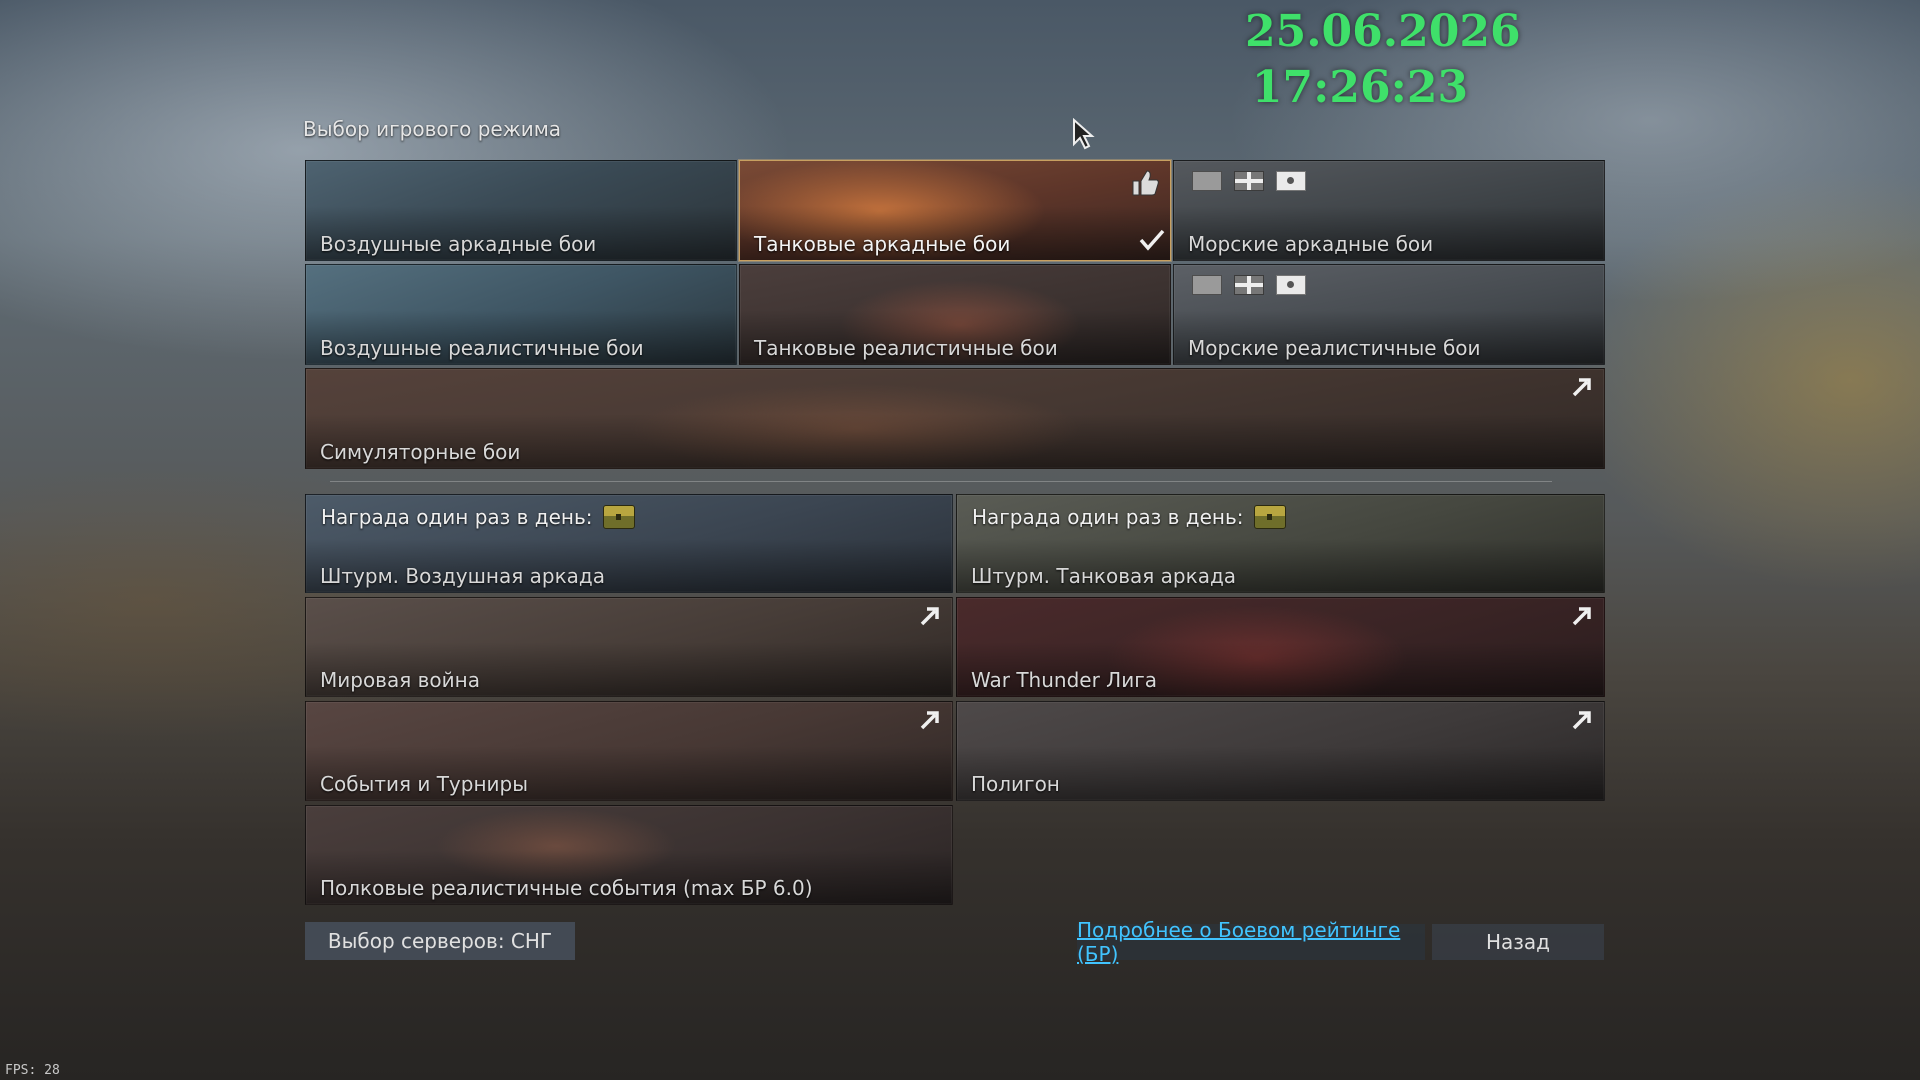 This screenshot has height=1080, width=1920. What do you see at coordinates (482, 348) in the screenshot?
I see `mode-label: Воздушные реалистичные бои` at bounding box center [482, 348].